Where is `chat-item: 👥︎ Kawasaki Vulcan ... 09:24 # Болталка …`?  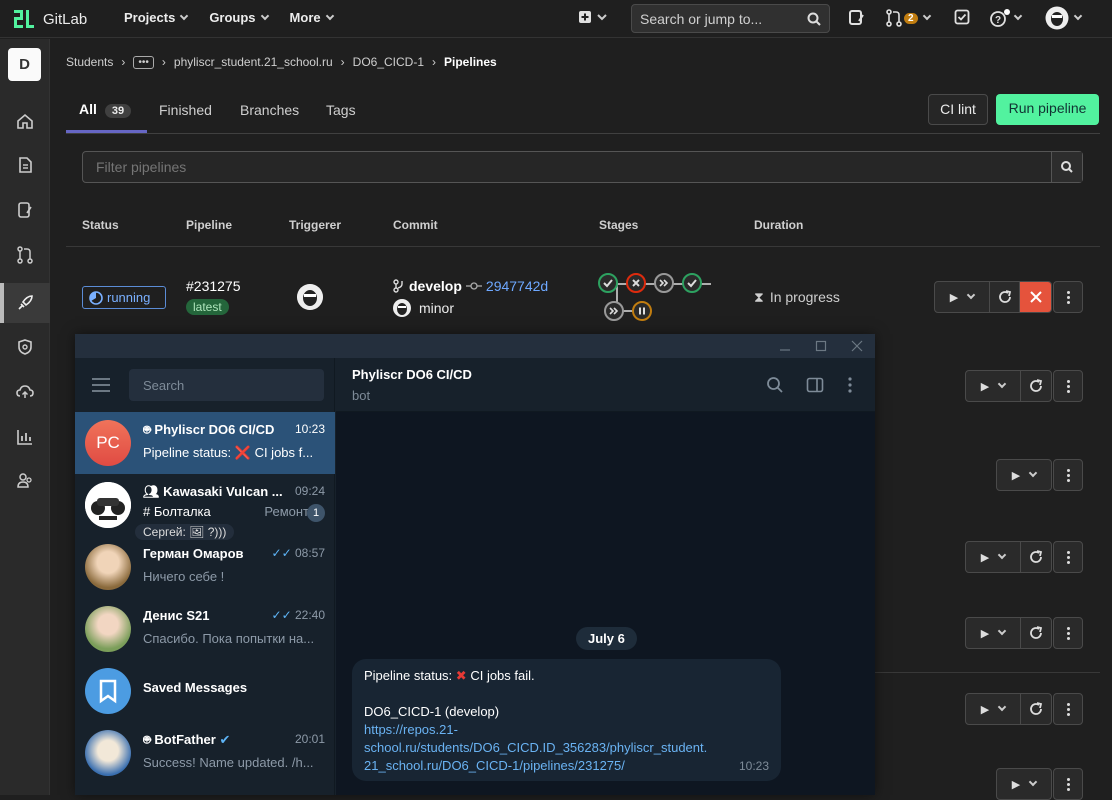
chat-item: 👥︎ Kawasaki Vulcan ... 09:24 # Болталка … is located at coordinates (205, 507).